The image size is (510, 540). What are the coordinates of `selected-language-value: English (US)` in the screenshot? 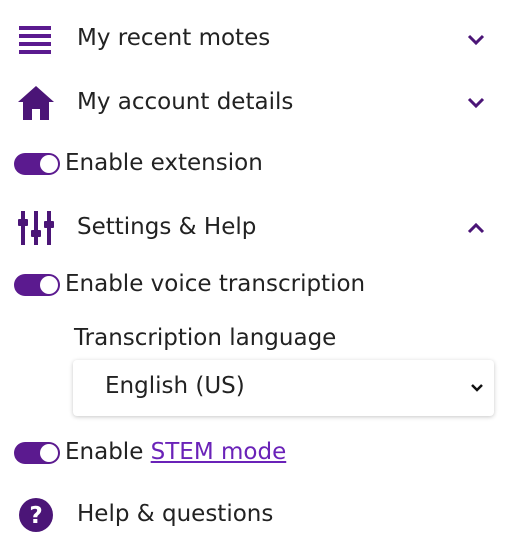 It's located at (175, 386).